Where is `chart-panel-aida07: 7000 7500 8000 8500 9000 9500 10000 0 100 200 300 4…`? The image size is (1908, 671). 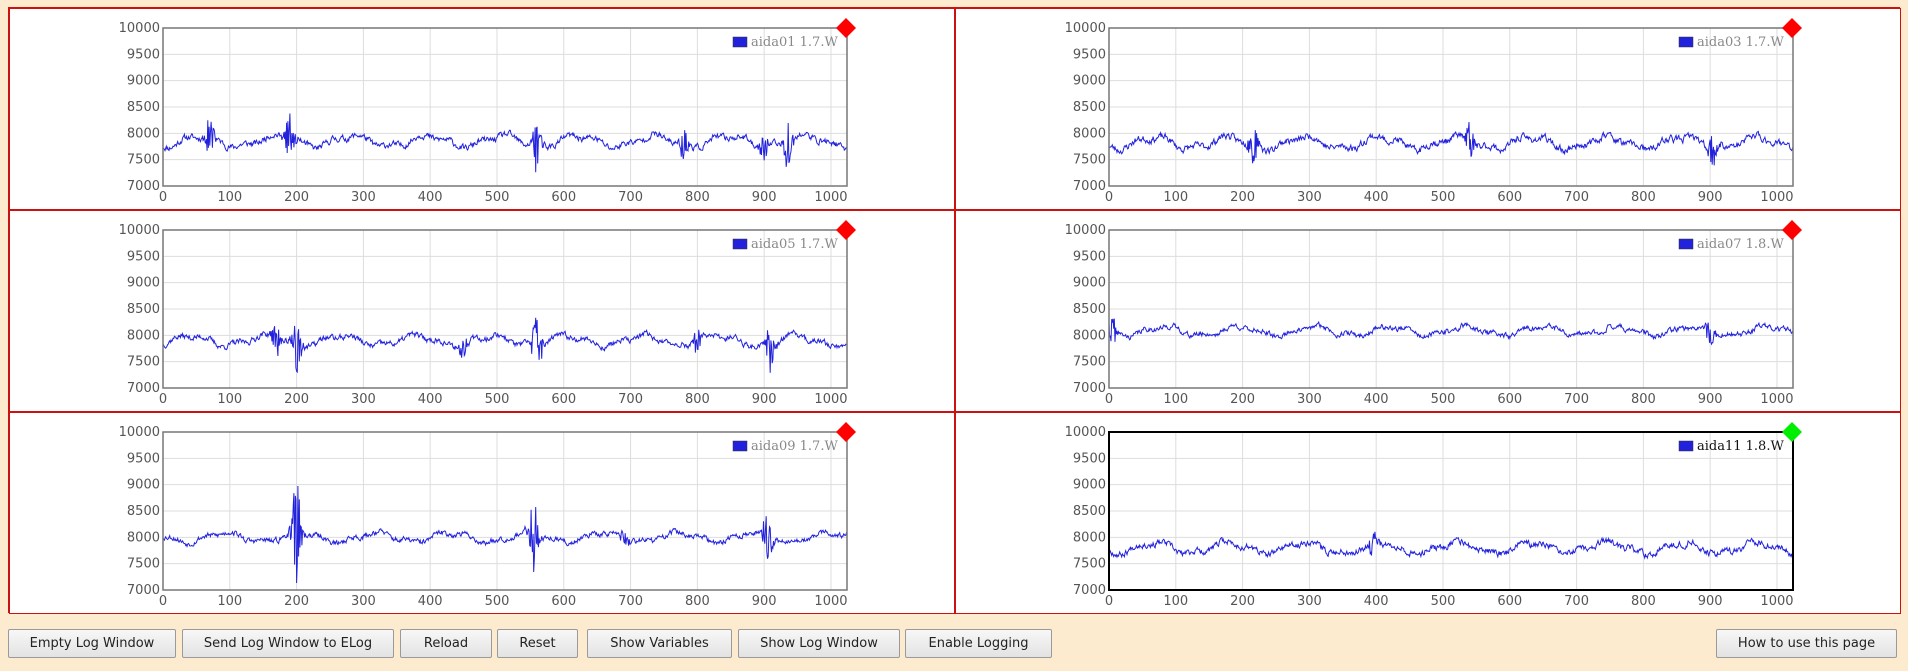
chart-panel-aida07: 7000 7500 8000 8500 9000 9500 10000 0 100 200 300 4… is located at coordinates (1428, 311).